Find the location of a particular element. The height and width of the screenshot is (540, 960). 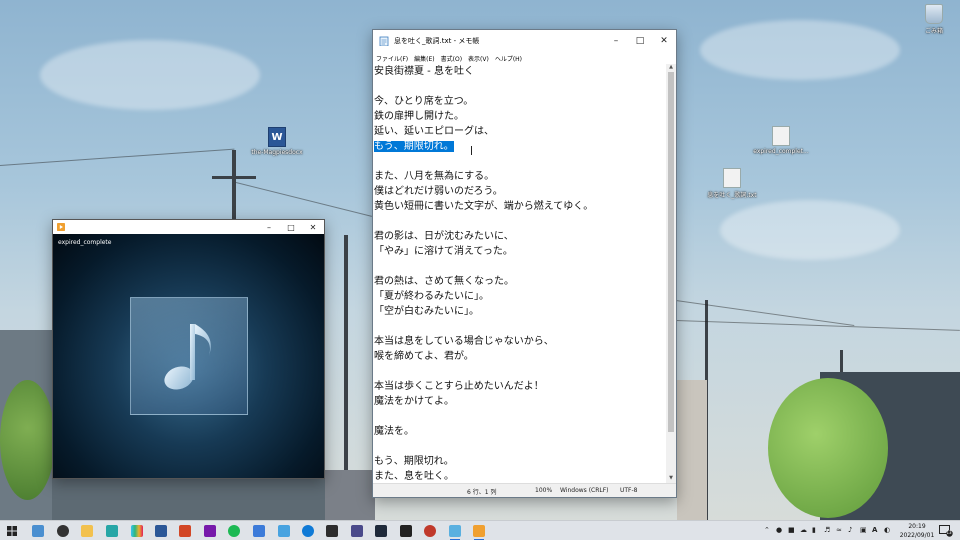

player-stage: expired_complete is located at coordinates (188, 356).